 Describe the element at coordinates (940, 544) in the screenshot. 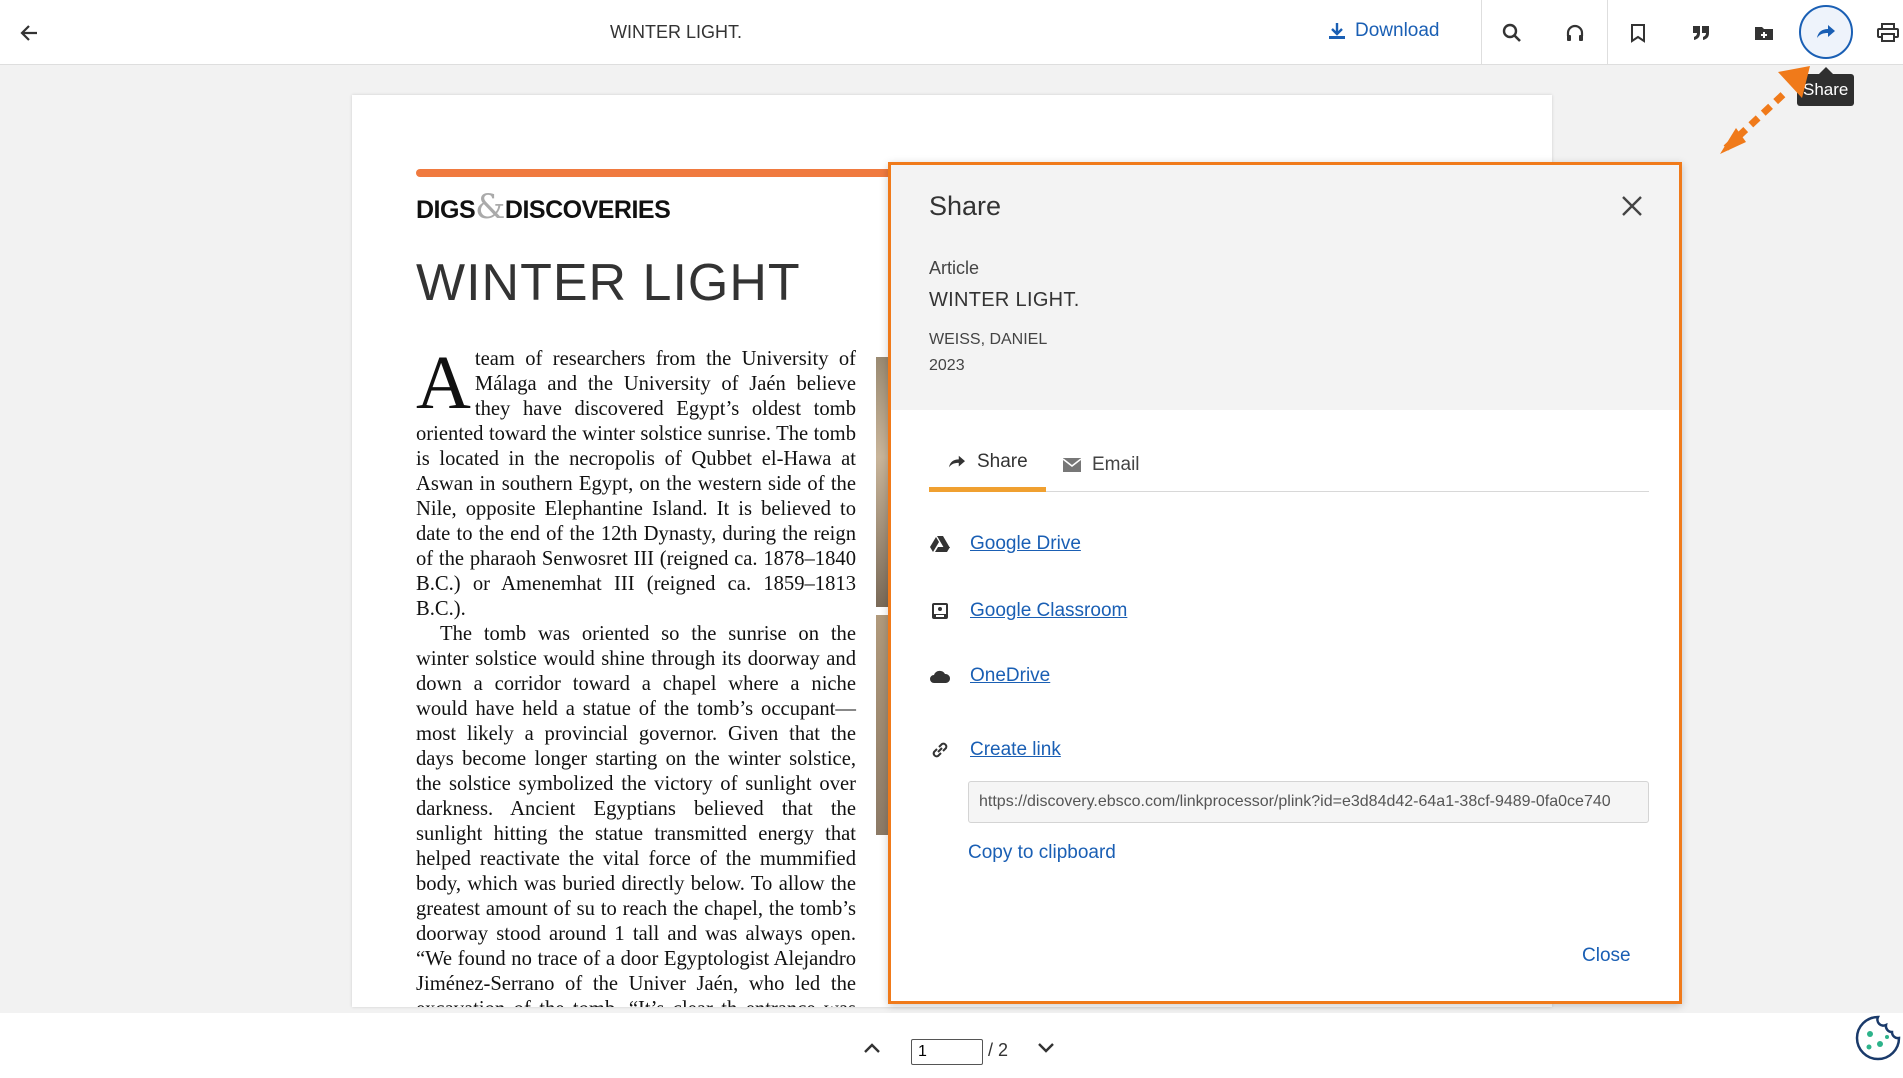

I see `google-drive-icon` at that location.